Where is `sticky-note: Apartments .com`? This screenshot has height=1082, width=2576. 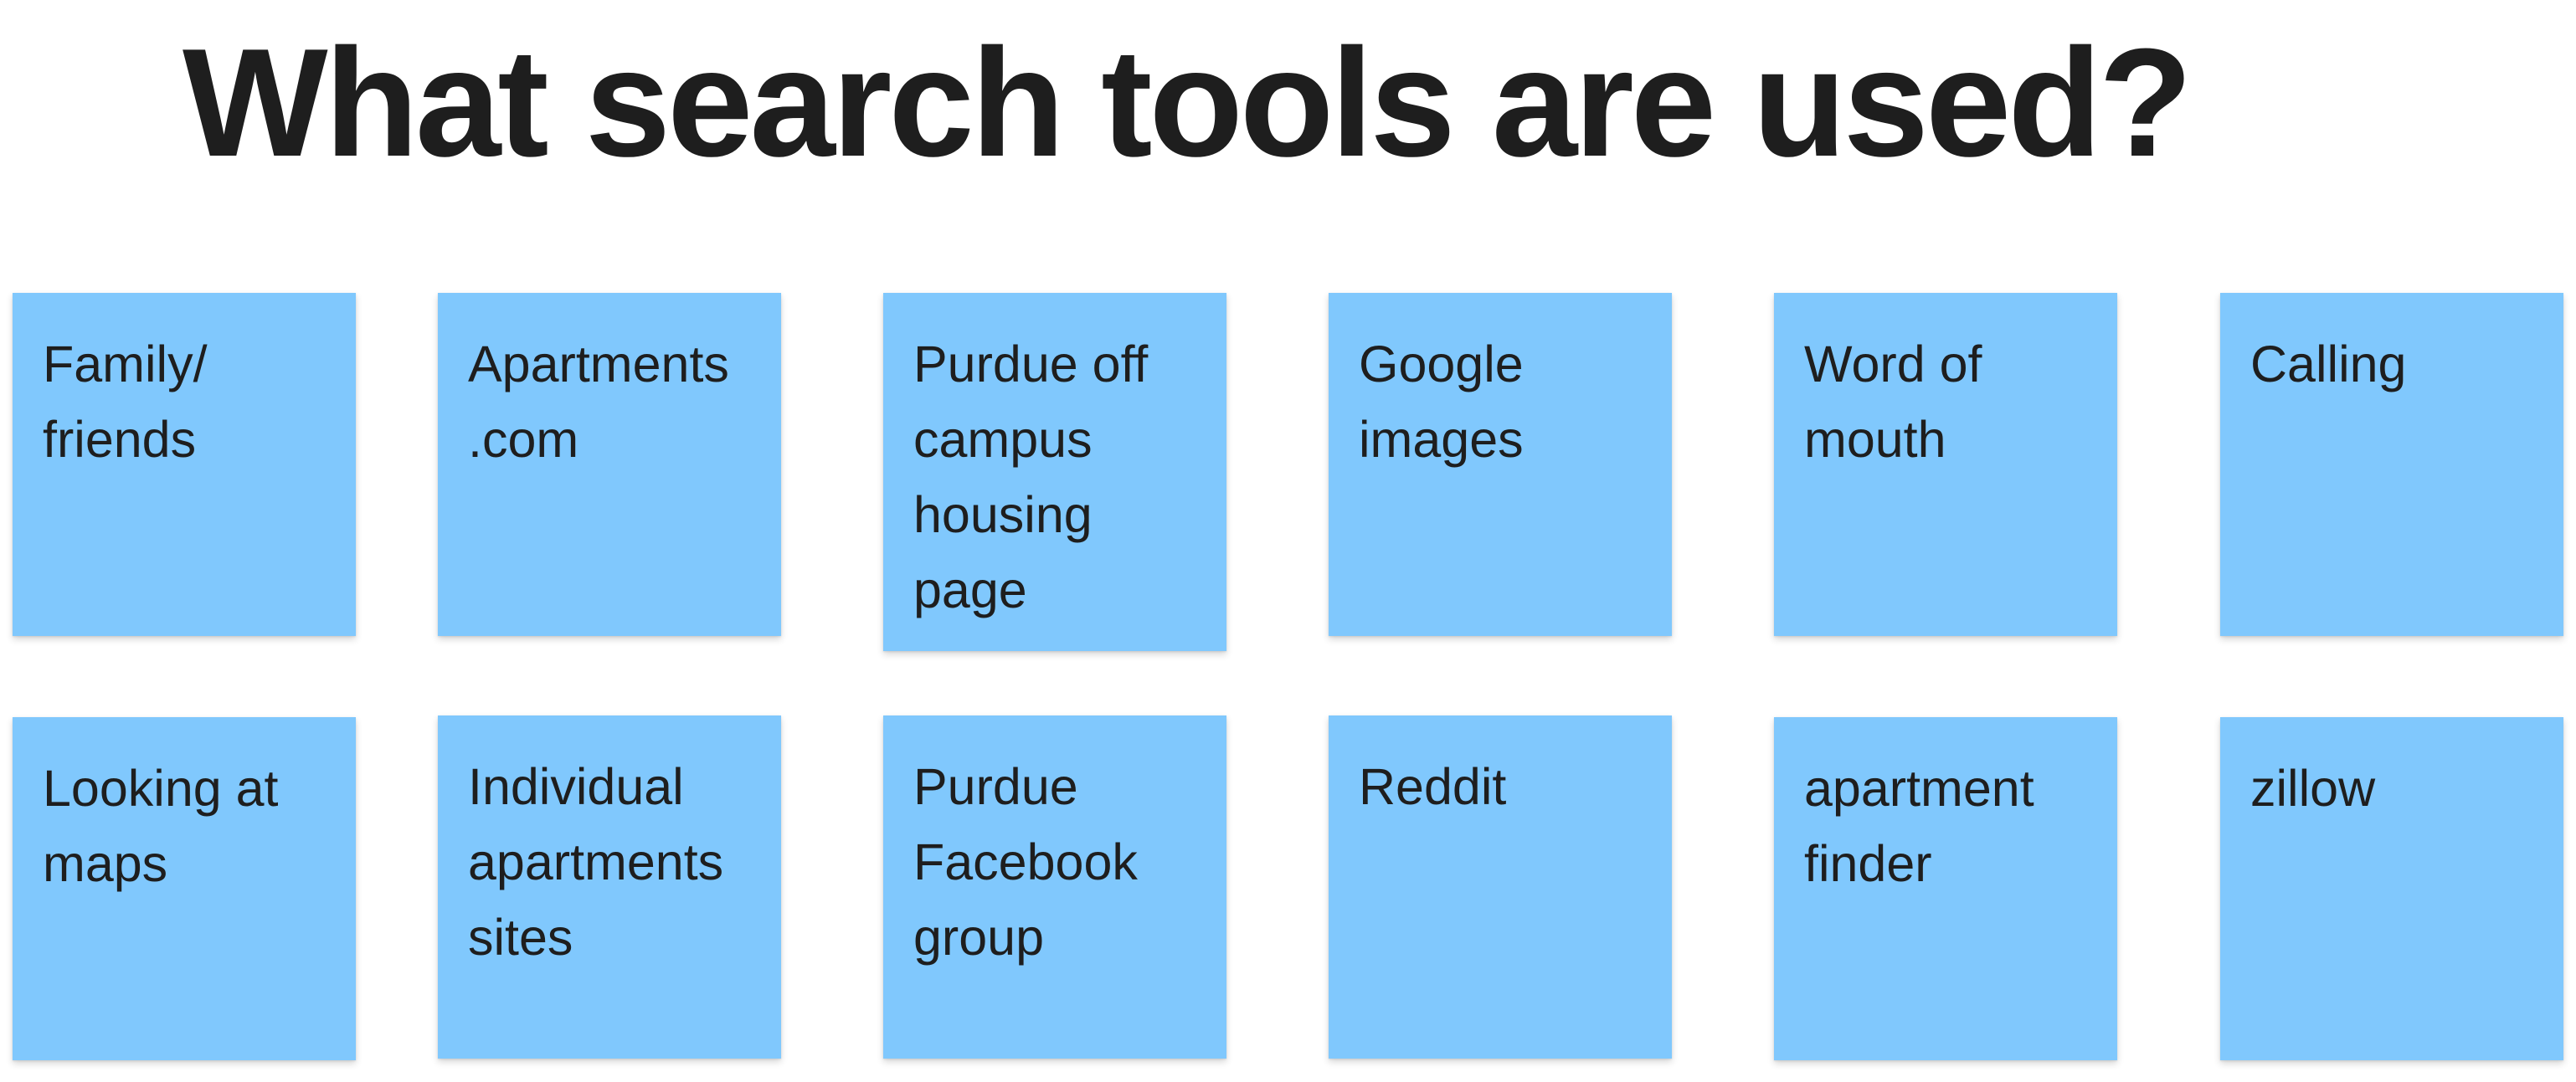
sticky-note: Apartments .com is located at coordinates (610, 464).